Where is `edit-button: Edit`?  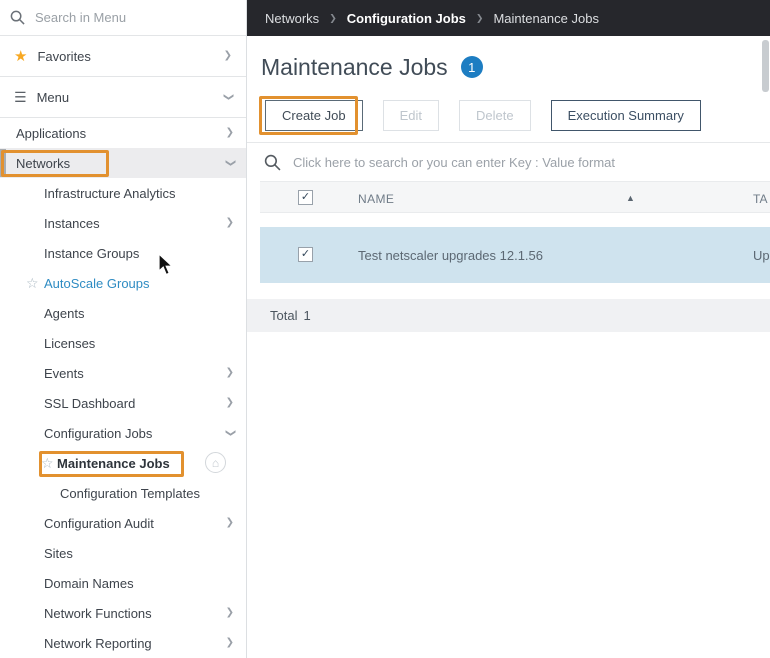 edit-button: Edit is located at coordinates (410, 115).